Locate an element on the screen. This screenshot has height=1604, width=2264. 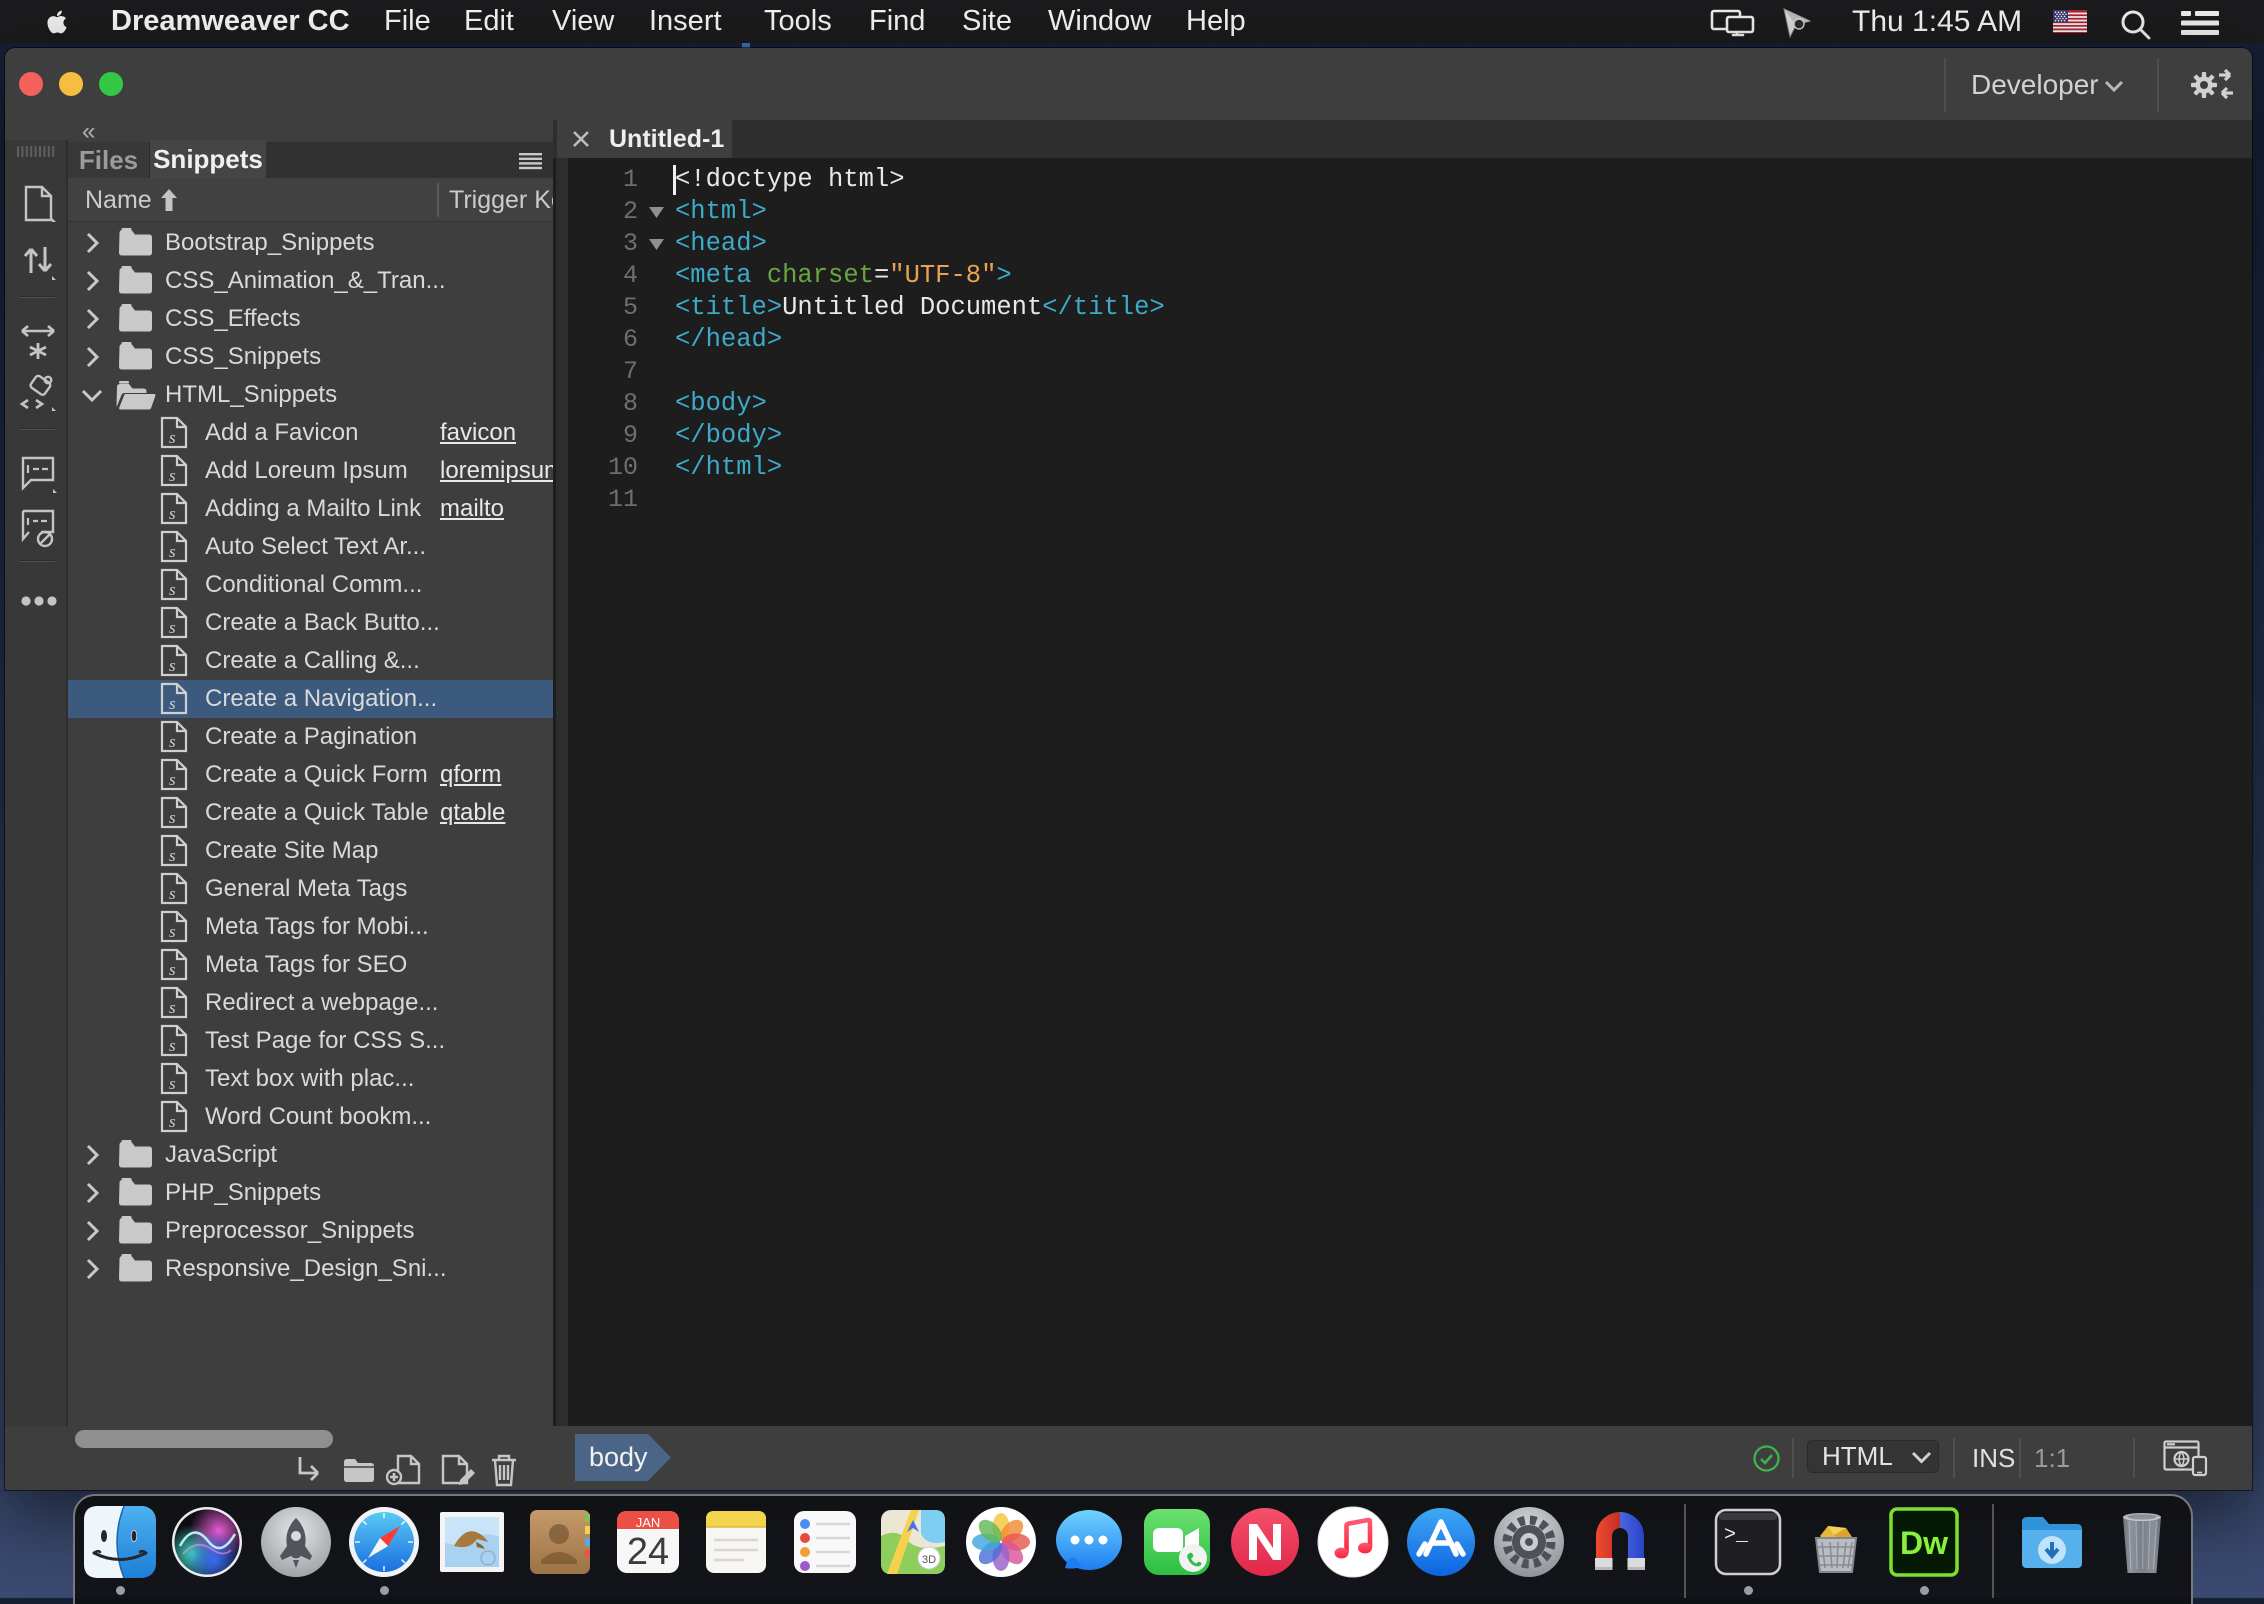
svg-text: 3D is located at coordinates (929, 1560).